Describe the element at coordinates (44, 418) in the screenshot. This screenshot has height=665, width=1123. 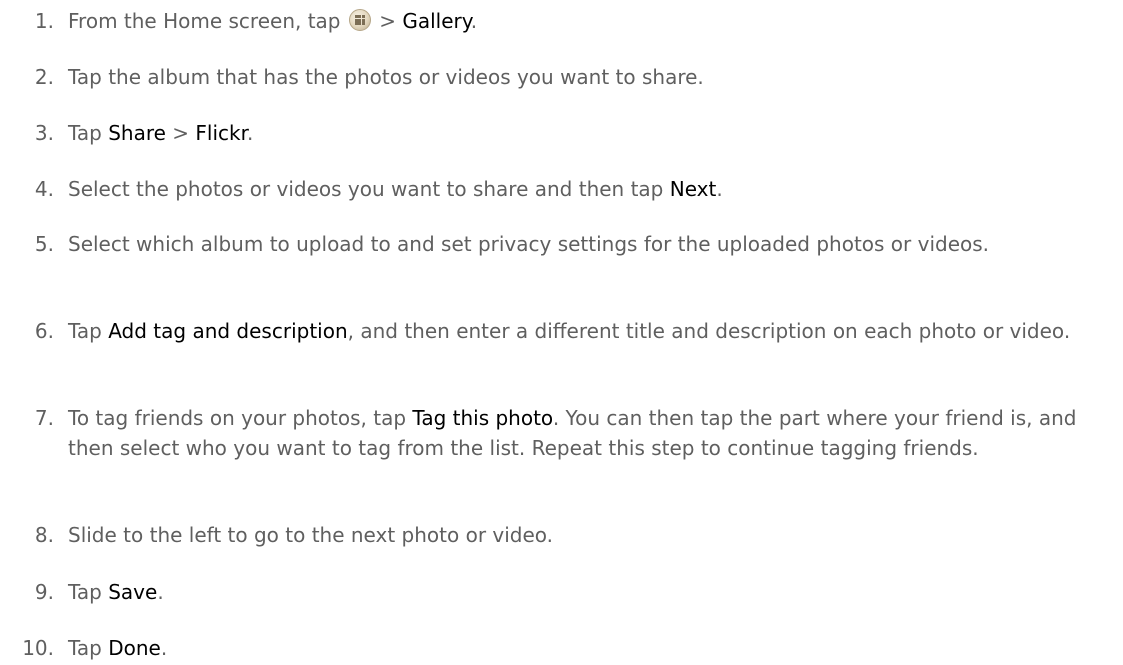
I see `step-number: 7.` at that location.